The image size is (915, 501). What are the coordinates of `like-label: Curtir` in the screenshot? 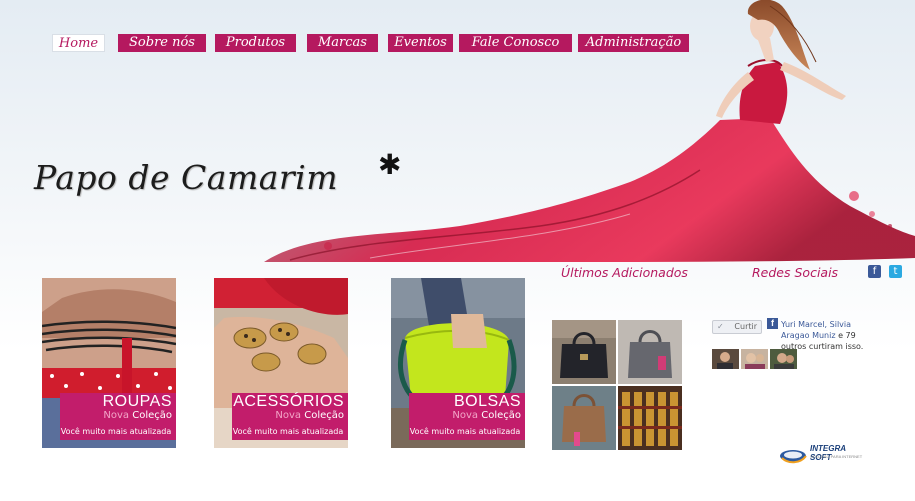 It's located at (745, 326).